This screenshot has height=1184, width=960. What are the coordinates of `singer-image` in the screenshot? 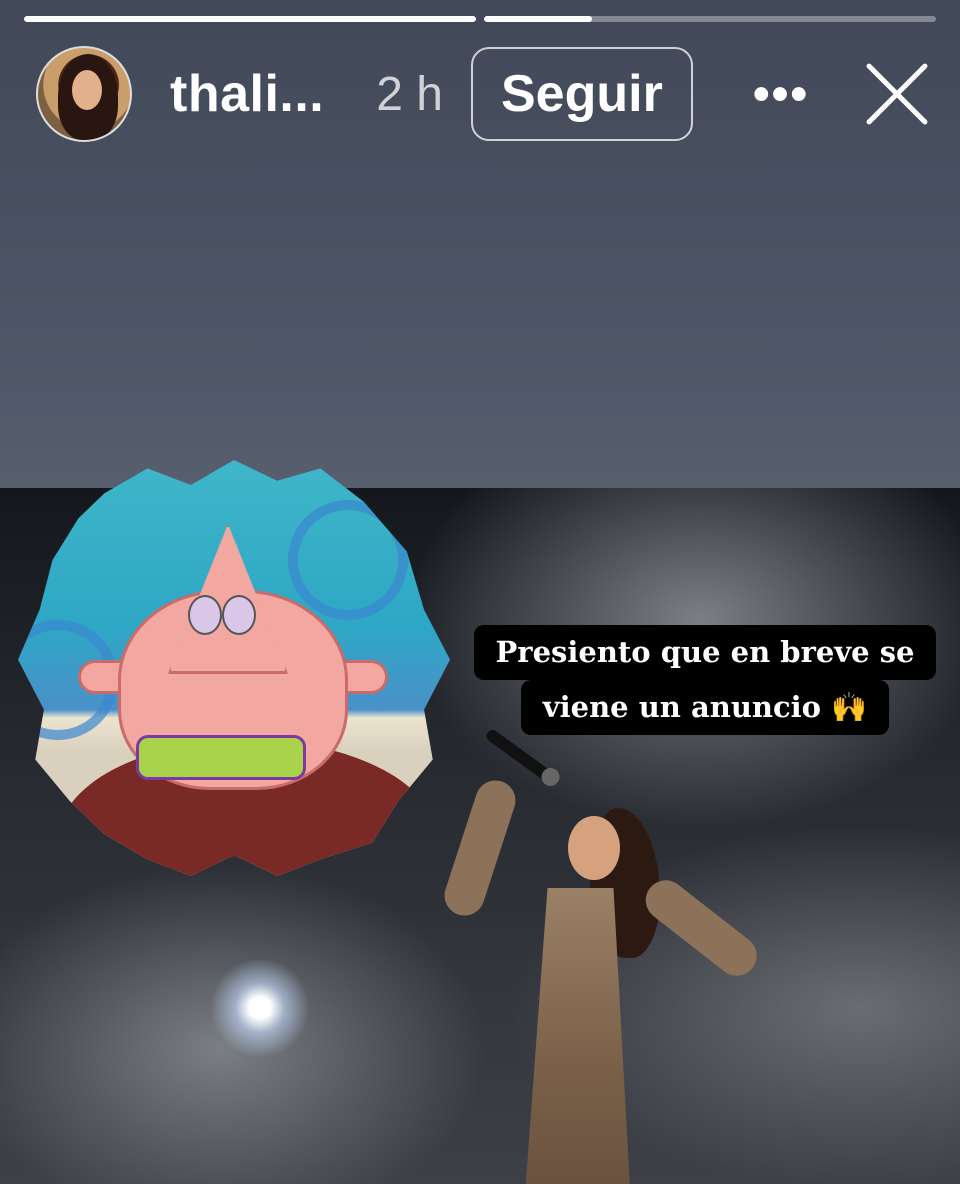 It's located at (604, 955).